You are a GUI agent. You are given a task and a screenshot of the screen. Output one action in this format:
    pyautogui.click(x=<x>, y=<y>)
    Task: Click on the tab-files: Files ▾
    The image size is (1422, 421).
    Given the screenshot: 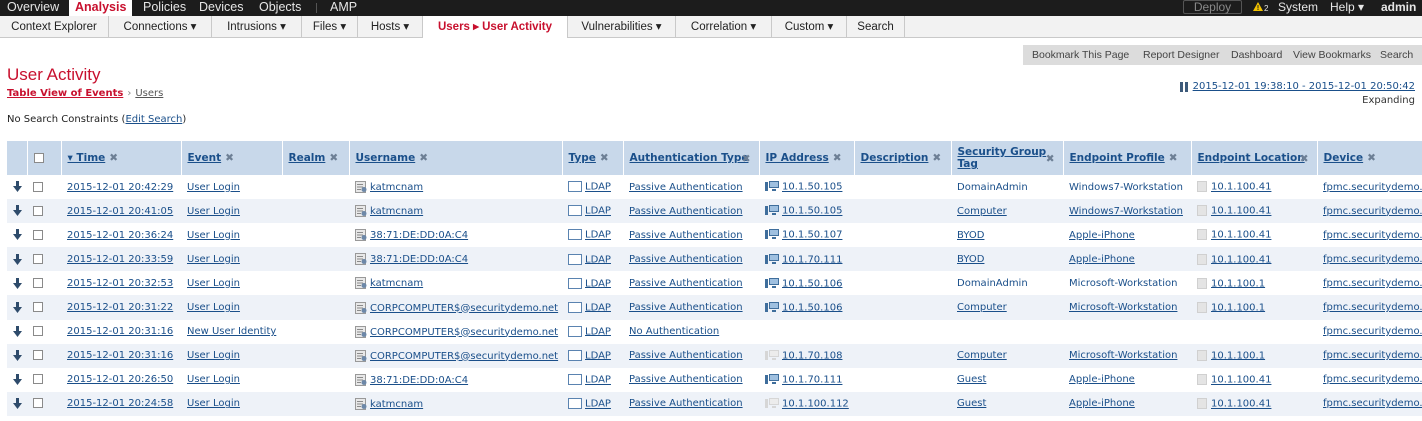 What is the action you would take?
    pyautogui.click(x=330, y=27)
    